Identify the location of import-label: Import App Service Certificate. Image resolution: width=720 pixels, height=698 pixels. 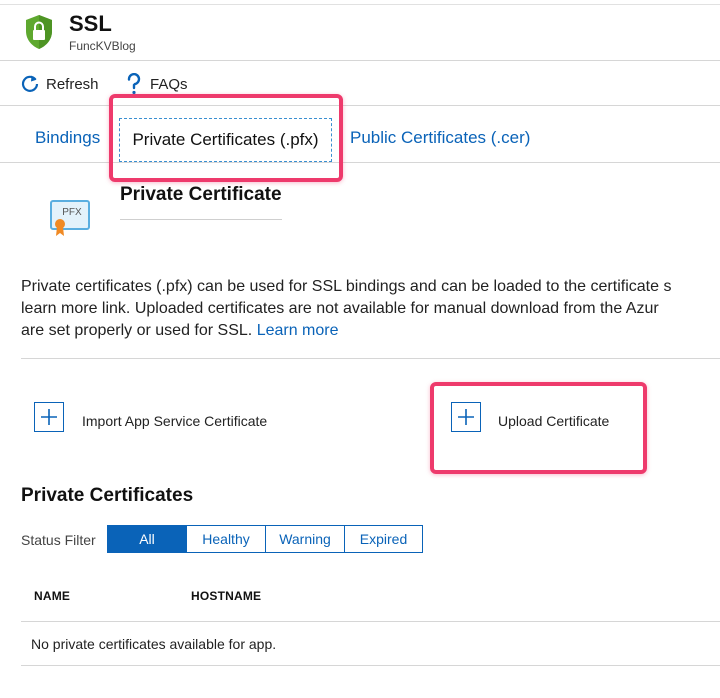
(175, 420).